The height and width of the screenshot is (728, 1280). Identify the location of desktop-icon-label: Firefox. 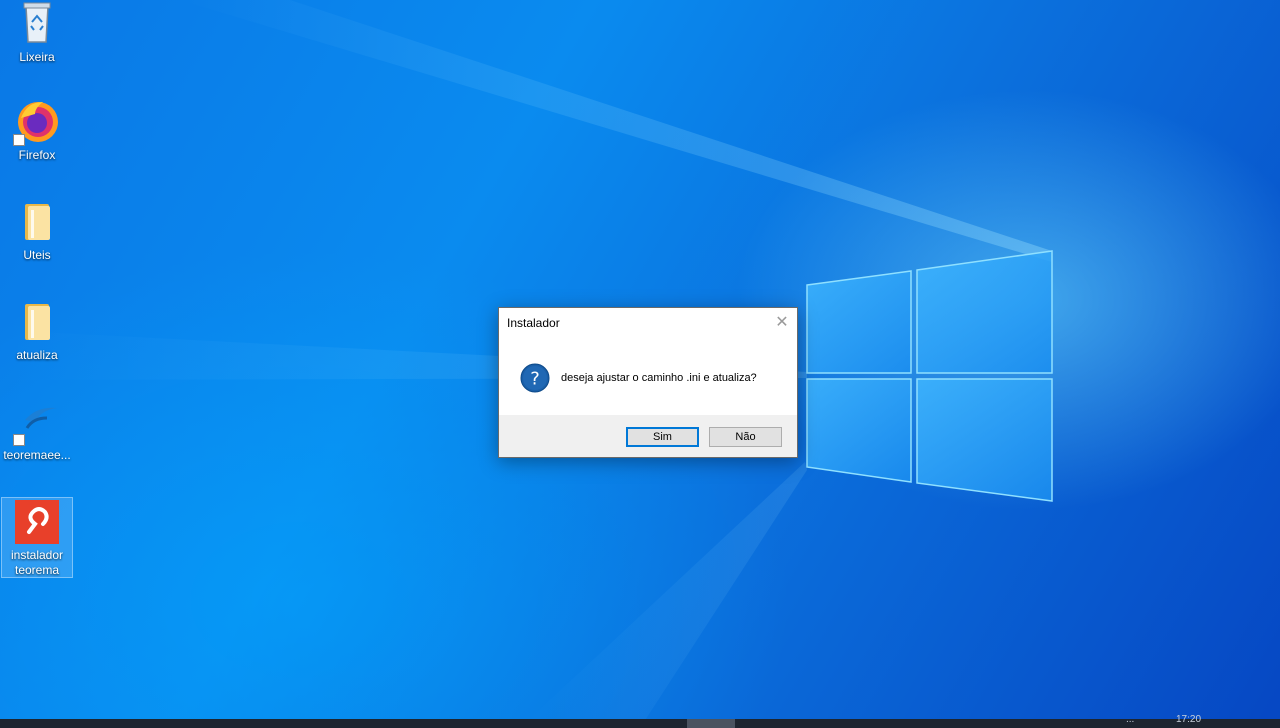
(37, 155).